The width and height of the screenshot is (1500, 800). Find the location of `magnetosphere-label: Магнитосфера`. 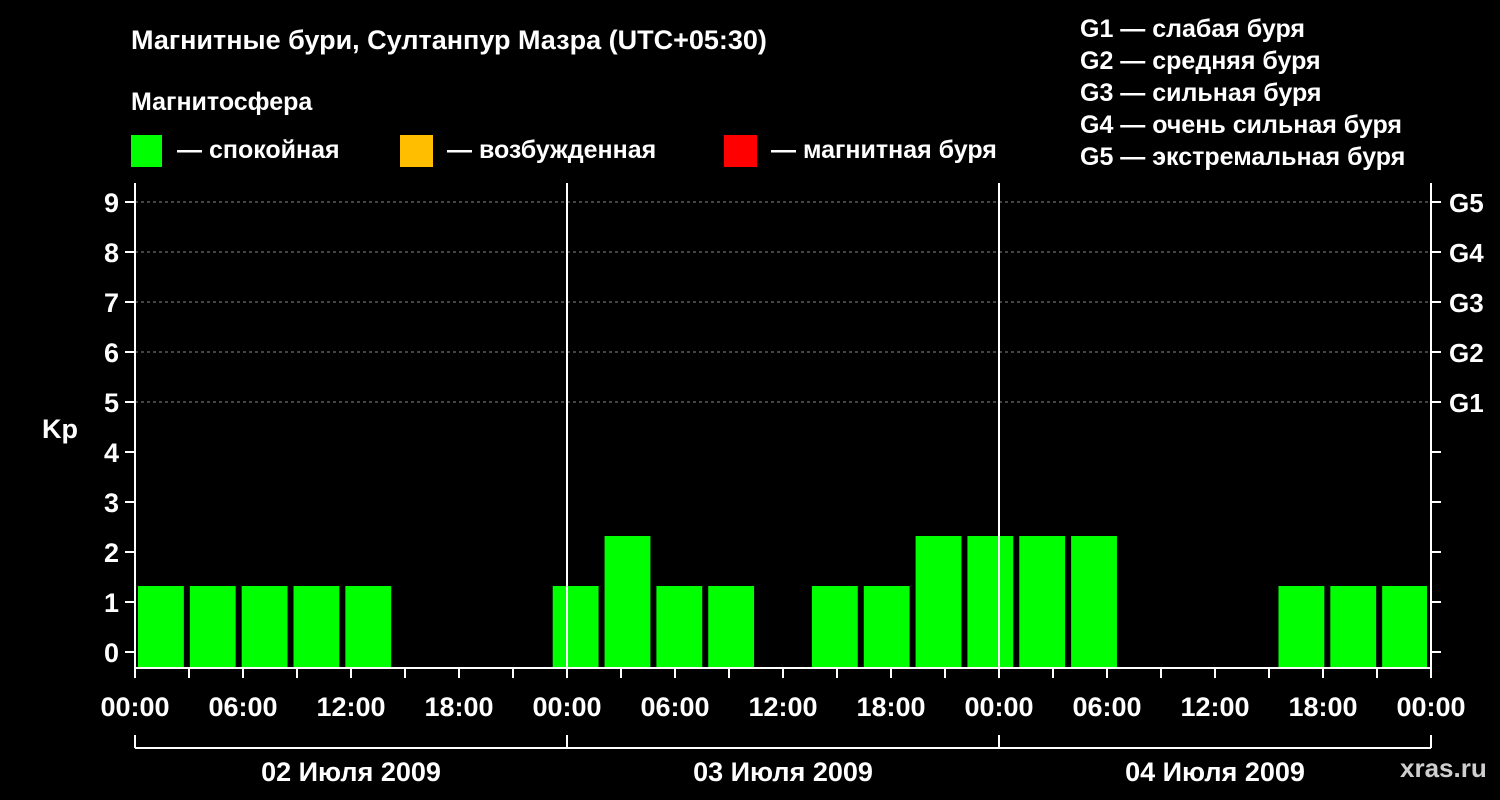

magnetosphere-label: Магнитосфера is located at coordinates (222, 102).